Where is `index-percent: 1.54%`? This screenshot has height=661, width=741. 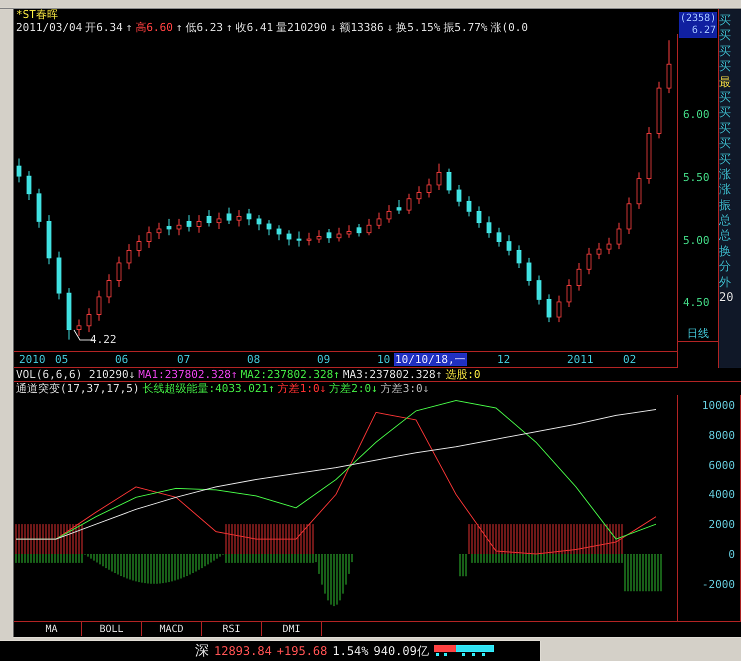
index-percent: 1.54% is located at coordinates (350, 651).